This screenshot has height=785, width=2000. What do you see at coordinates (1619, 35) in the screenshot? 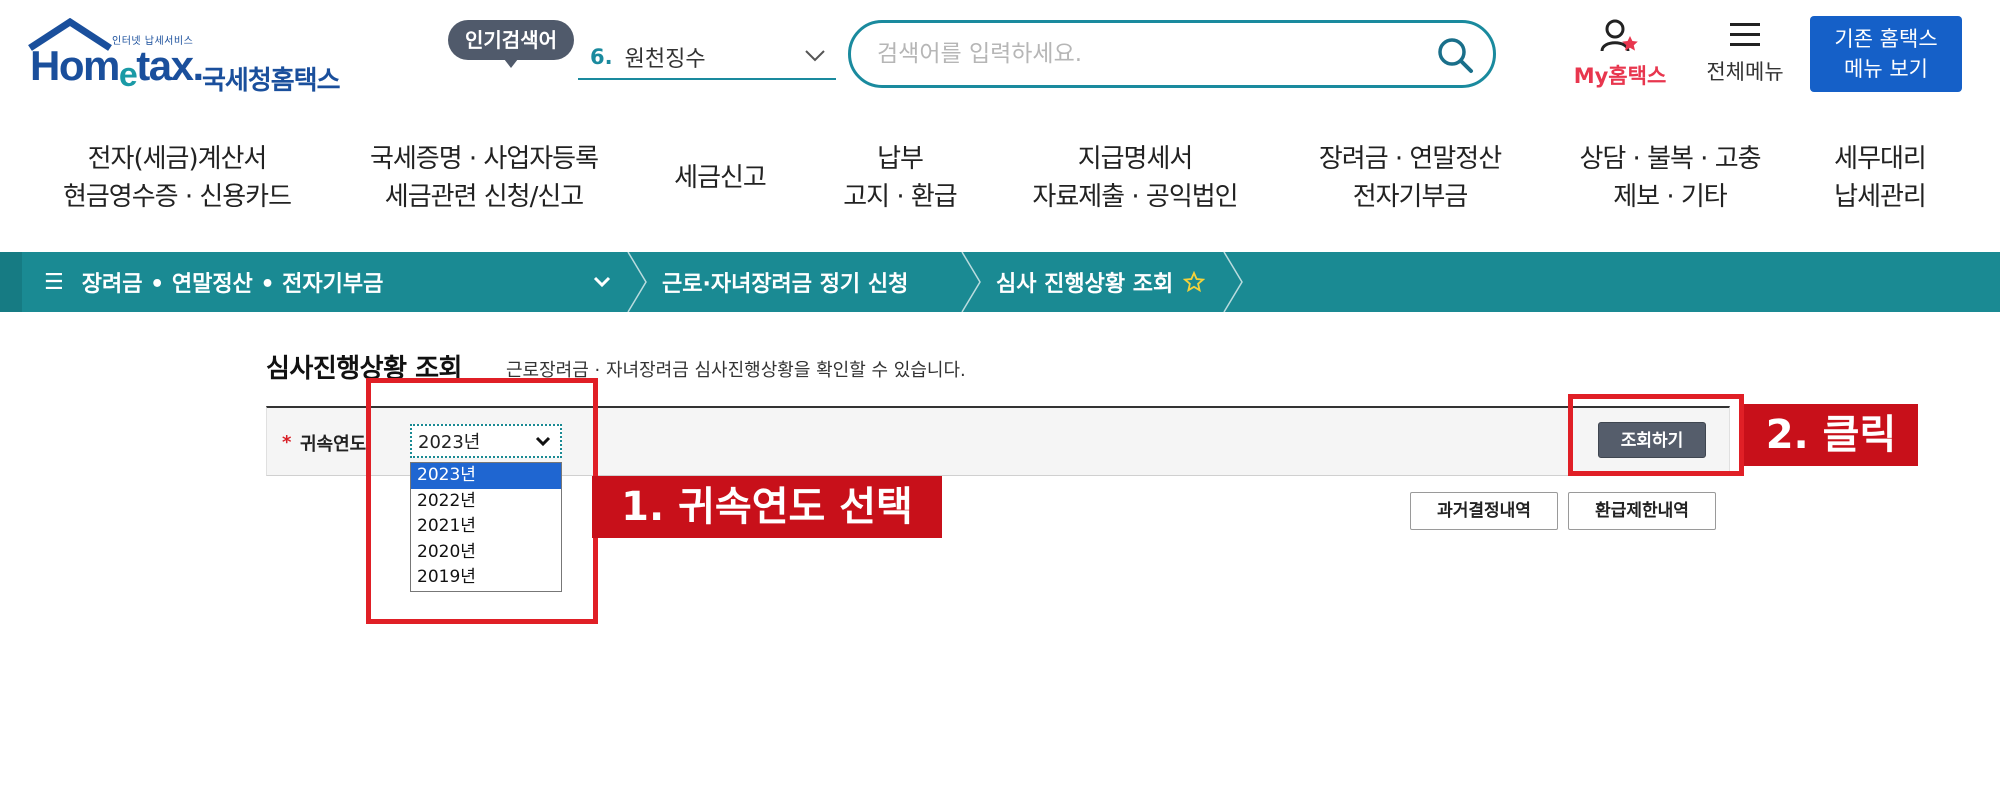
I see `user-star-icon` at bounding box center [1619, 35].